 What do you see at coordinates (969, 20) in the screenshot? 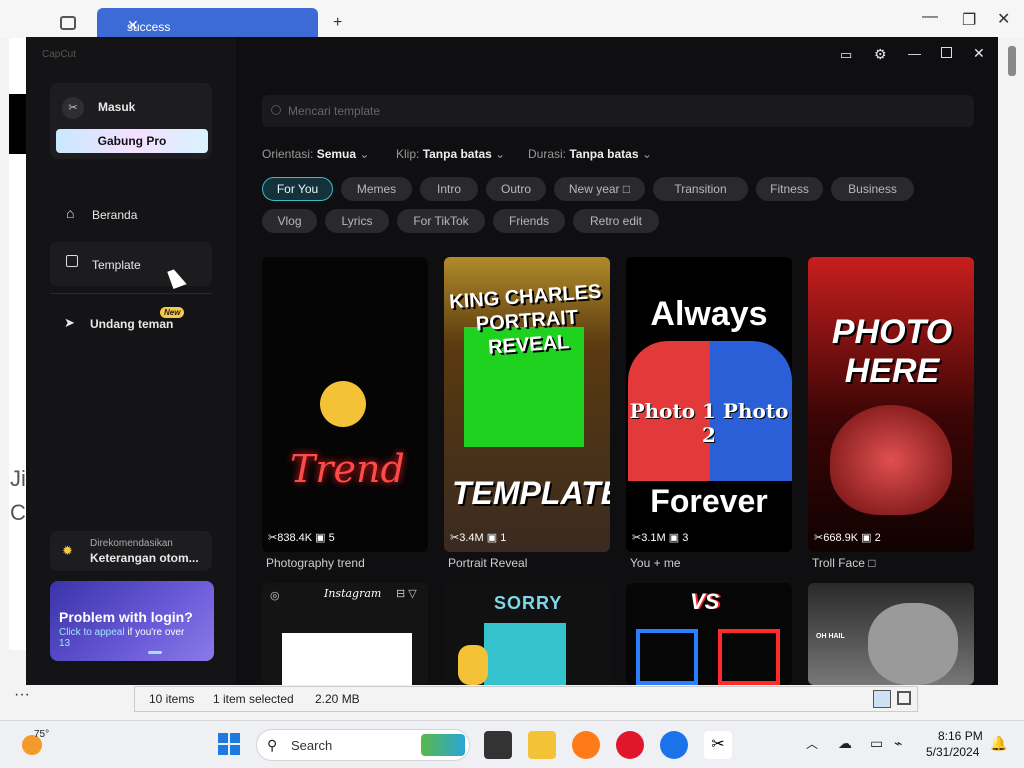
I see `restore-window-icon: ❐` at bounding box center [969, 20].